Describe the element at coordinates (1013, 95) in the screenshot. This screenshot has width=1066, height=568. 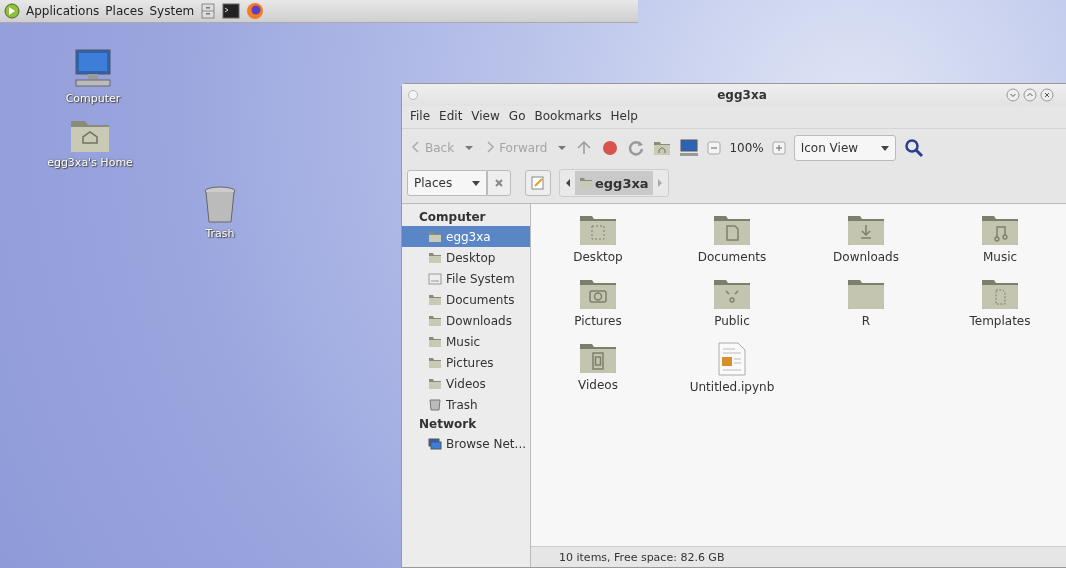
I see `minimize-icon` at that location.